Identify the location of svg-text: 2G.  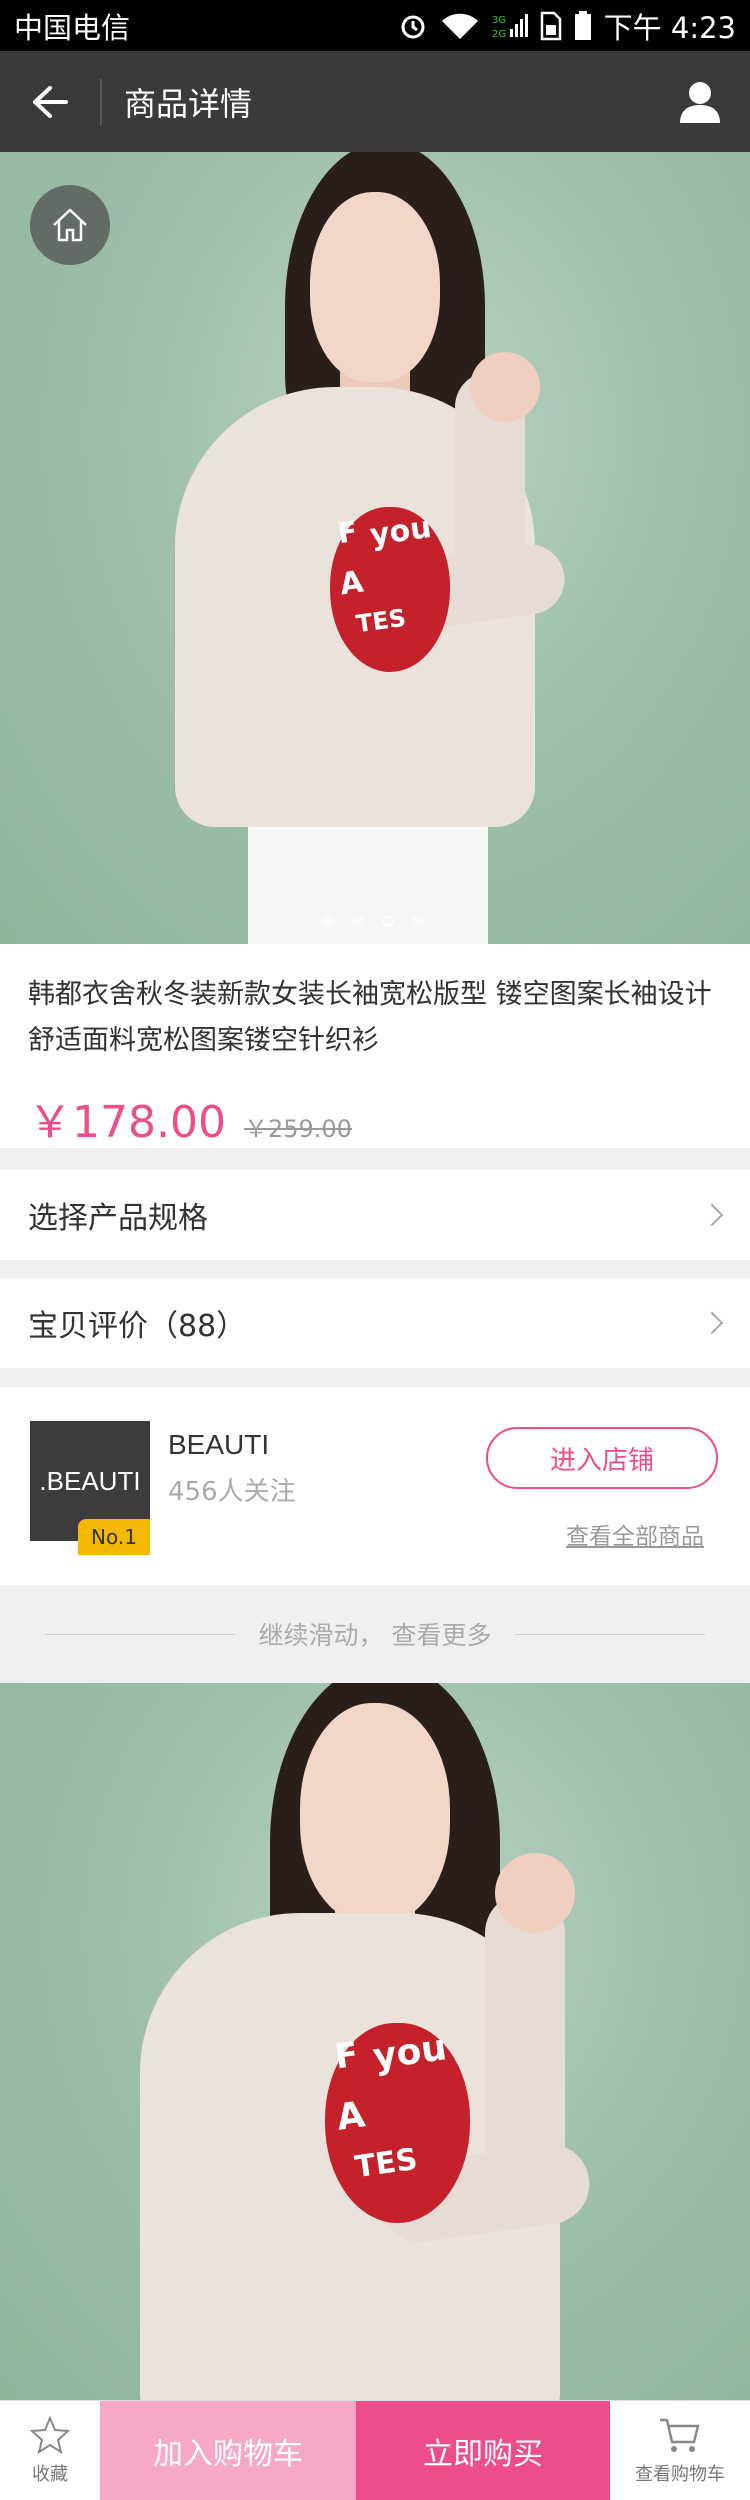
(499, 34).